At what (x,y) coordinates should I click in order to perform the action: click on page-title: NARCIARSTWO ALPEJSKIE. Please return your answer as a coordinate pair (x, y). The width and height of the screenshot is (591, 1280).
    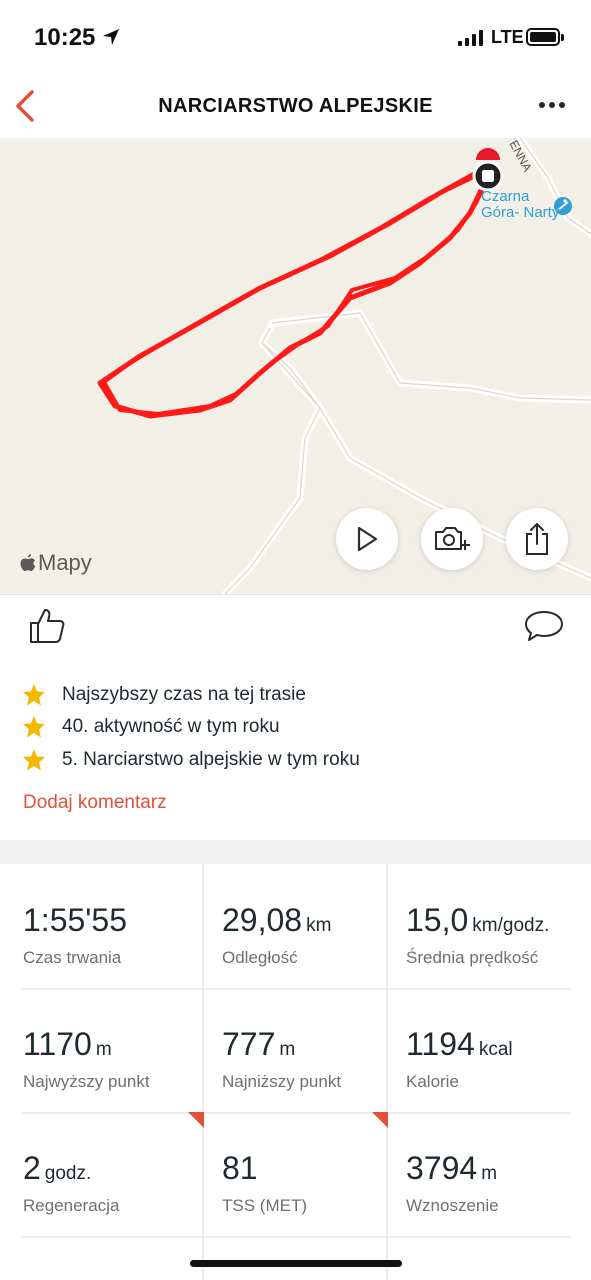
    Looking at the image, I should click on (295, 106).